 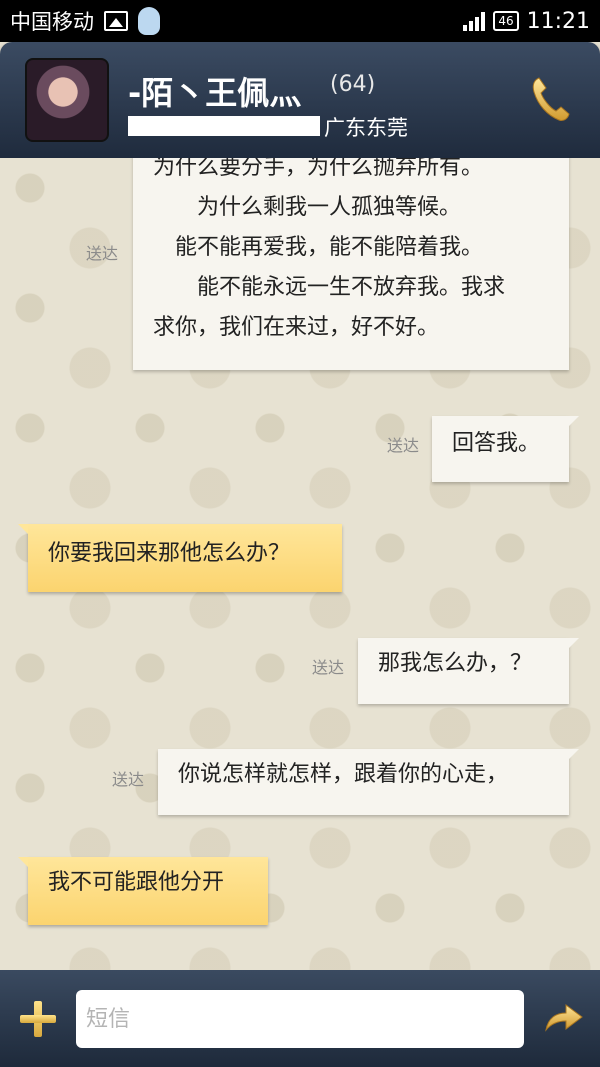 What do you see at coordinates (343, 774) in the screenshot?
I see `message-line: 你说怎样就怎样，跟着你的心走，` at bounding box center [343, 774].